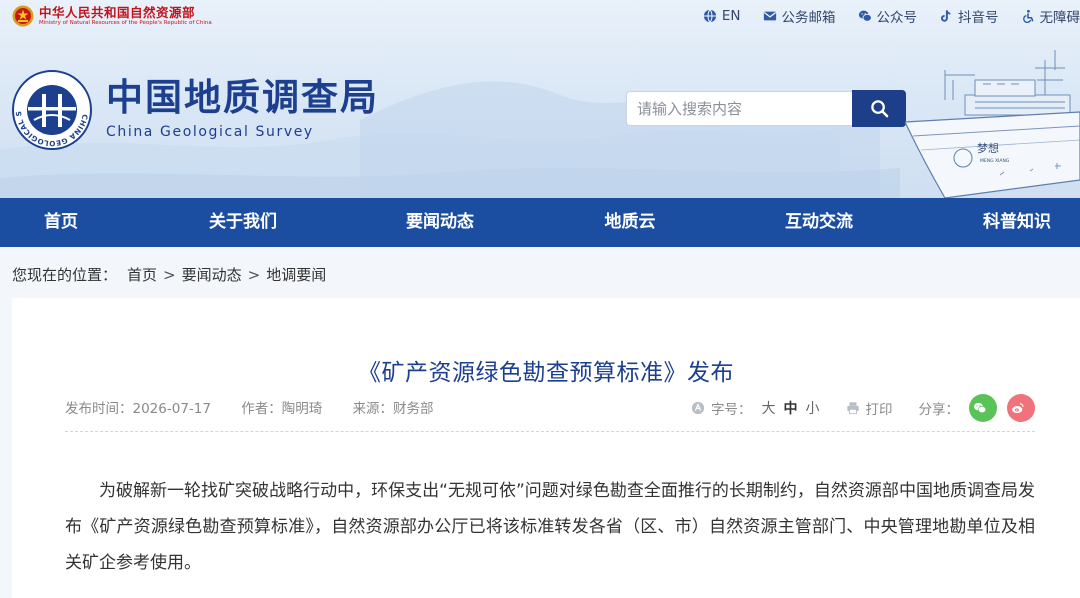  I want to click on site-title: 中国地质调查局 China Geological Survey, so click(242, 108).